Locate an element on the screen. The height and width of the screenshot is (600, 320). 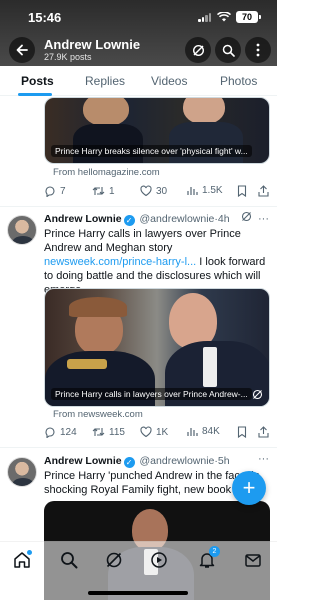
plus-icon: + is located at coordinates (249, 487).